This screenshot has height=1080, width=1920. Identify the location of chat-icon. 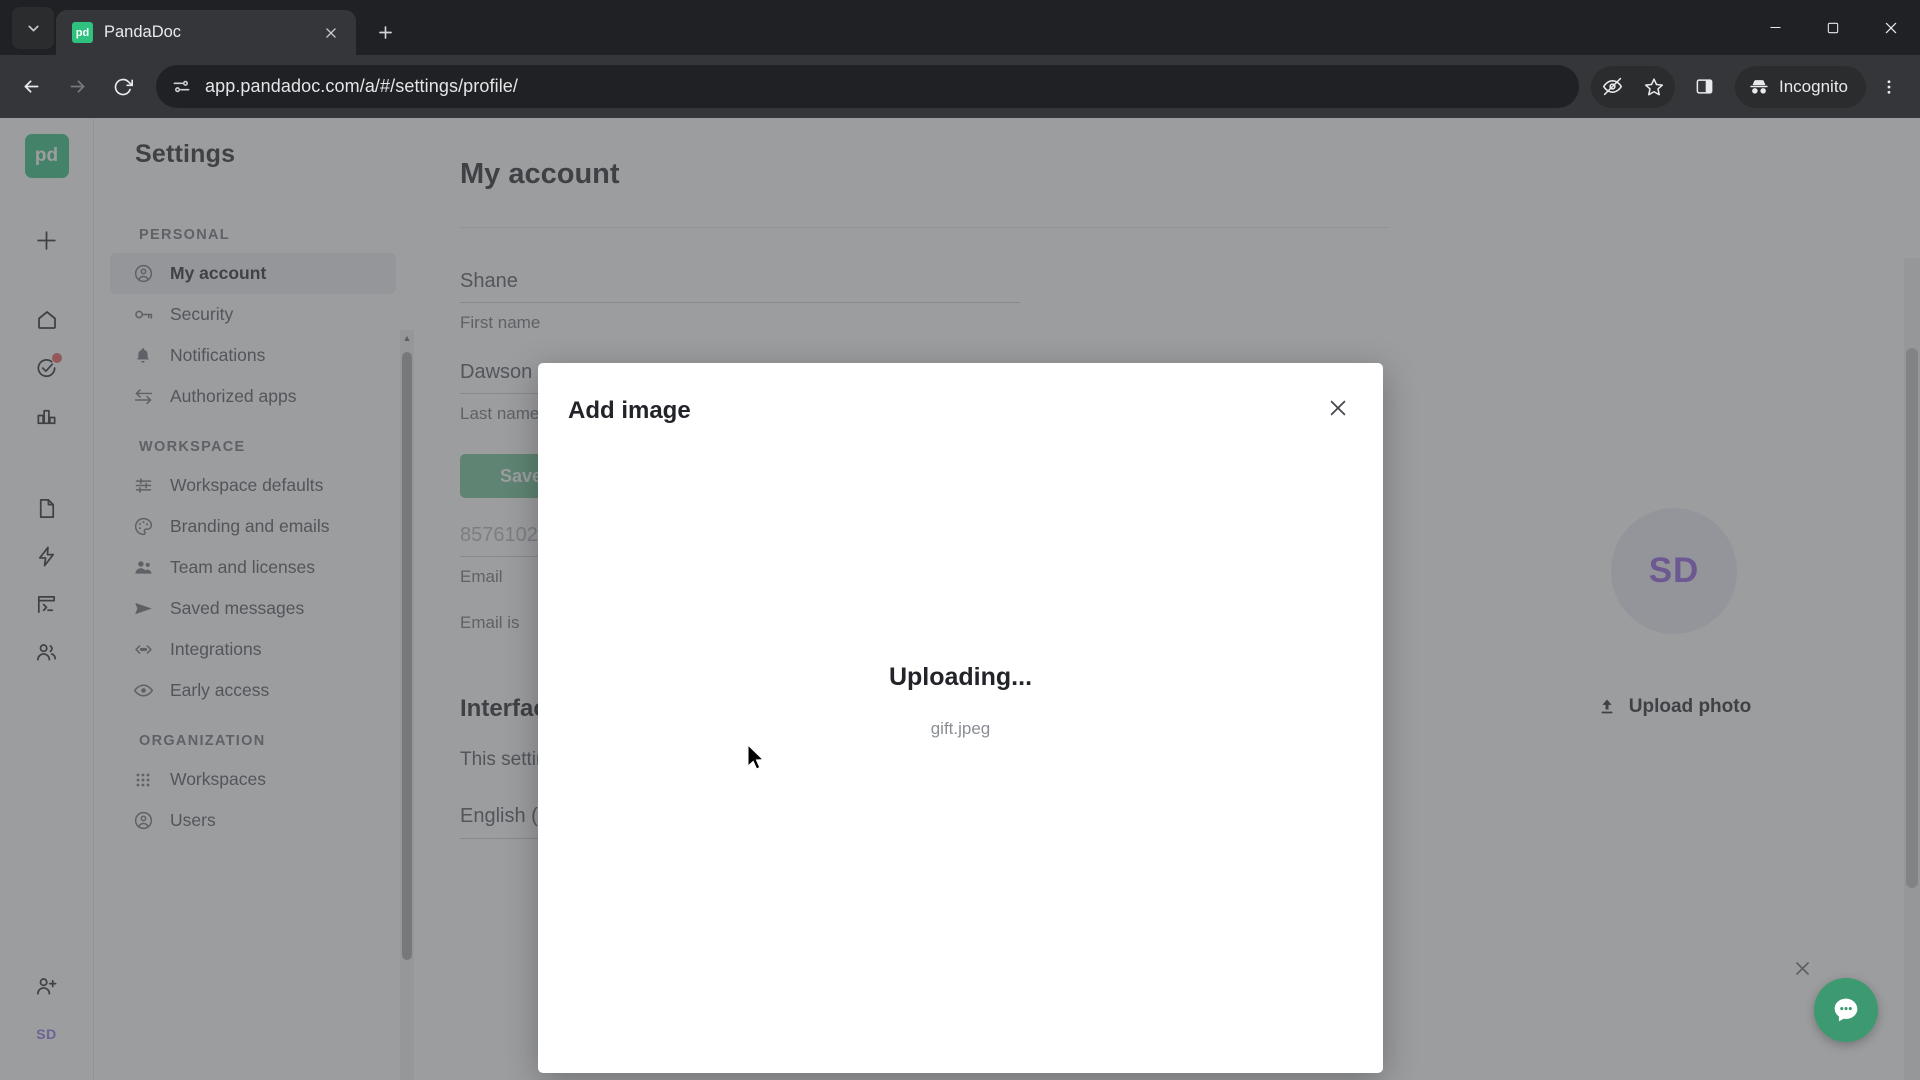
(1846, 1010).